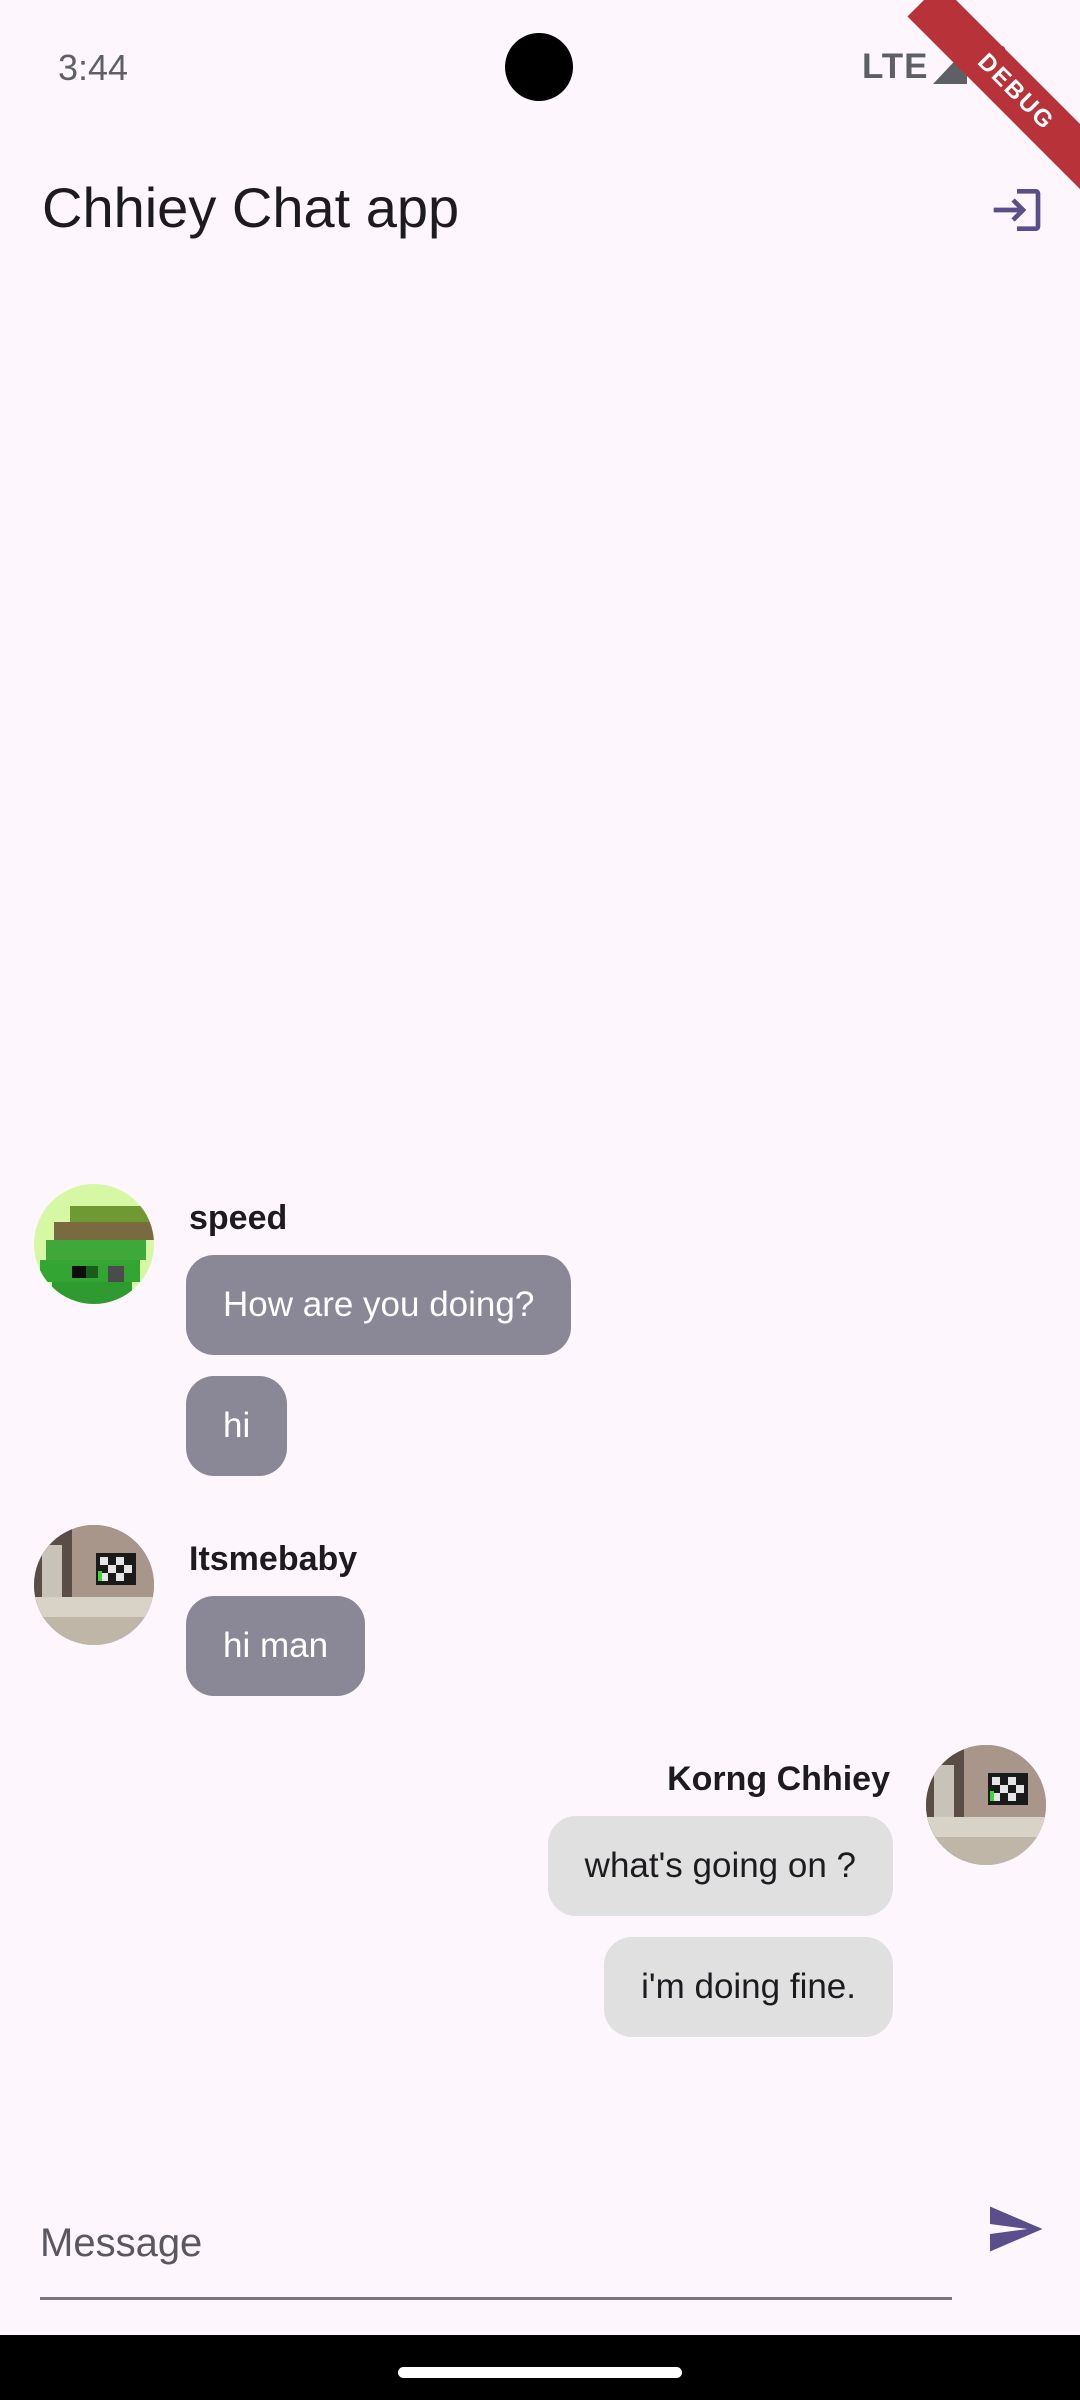 The width and height of the screenshot is (1080, 2400). Describe the element at coordinates (276, 1646) in the screenshot. I see `message-bubble: hi man` at that location.